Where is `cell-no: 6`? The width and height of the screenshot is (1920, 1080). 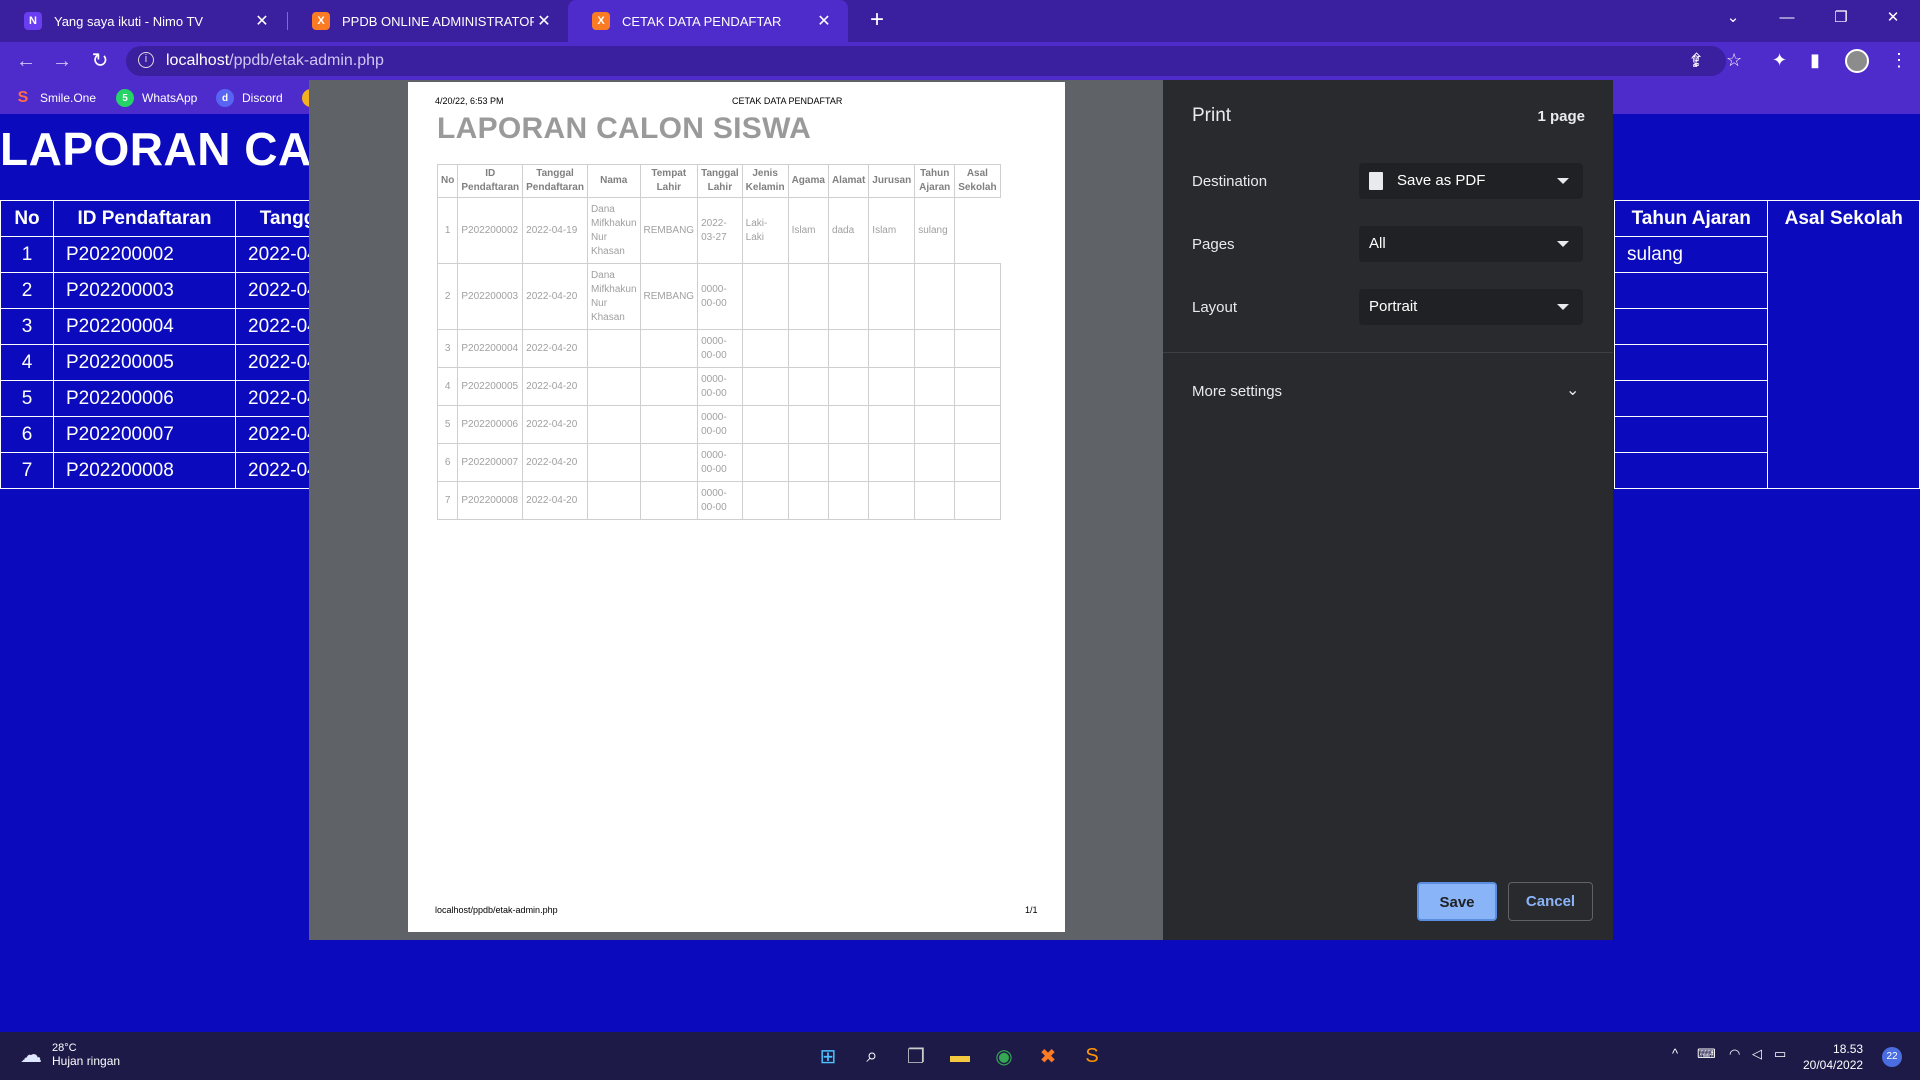
cell-no: 6 is located at coordinates (27, 434).